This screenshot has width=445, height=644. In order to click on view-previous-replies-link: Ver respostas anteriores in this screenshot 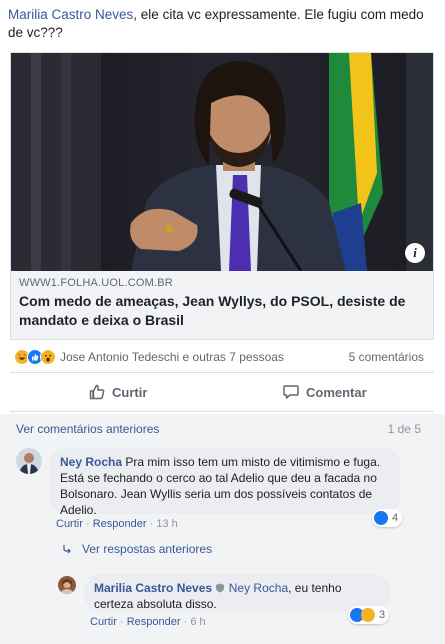, I will do `click(137, 549)`.